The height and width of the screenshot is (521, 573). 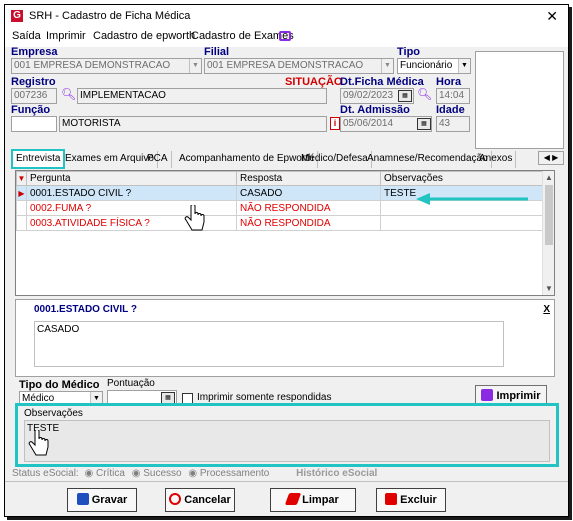 I want to click on limpar-label: Limpar, so click(x=320, y=500).